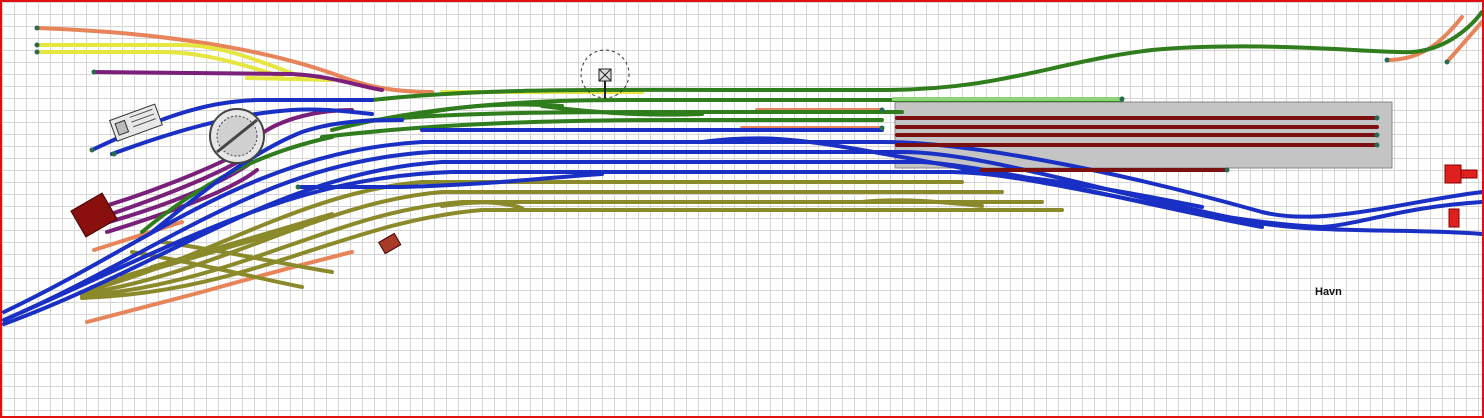  What do you see at coordinates (1328, 292) in the screenshot?
I see `station-label: Havn` at bounding box center [1328, 292].